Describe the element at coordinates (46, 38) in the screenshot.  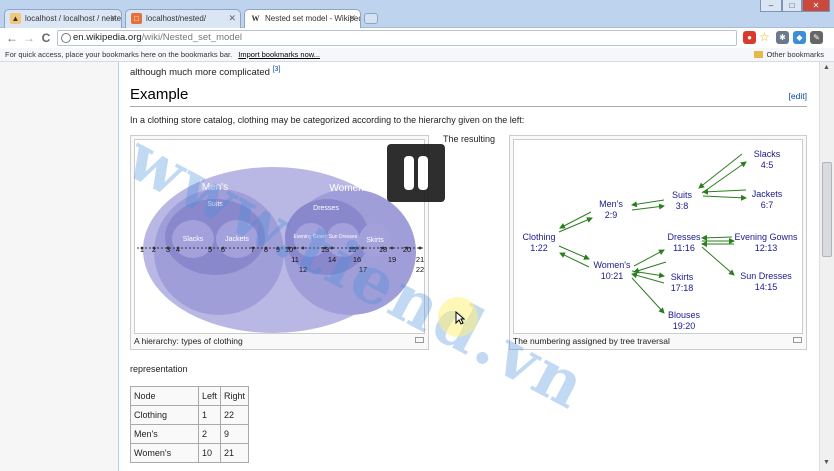
I see `reload-button: C` at that location.